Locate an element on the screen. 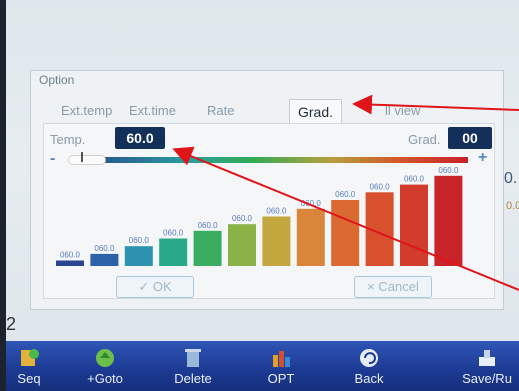 This screenshot has height=391, width=519. annotation-arrow-to-grad-tab is located at coordinates (435, 104).